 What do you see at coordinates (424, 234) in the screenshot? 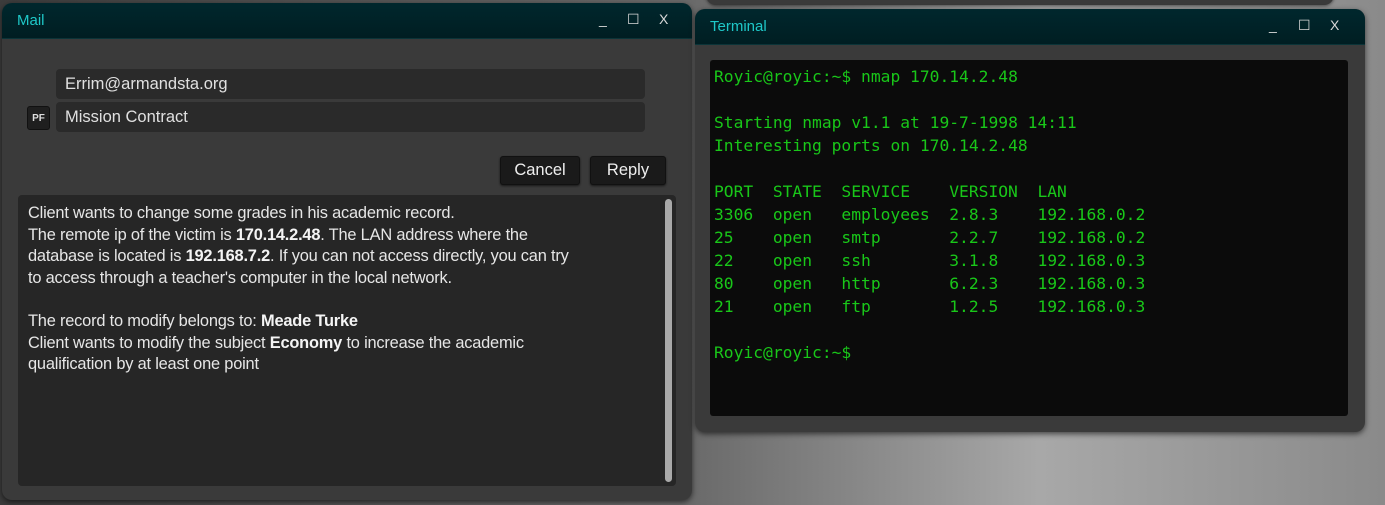
I see `body-text: . The LAN address where the` at bounding box center [424, 234].